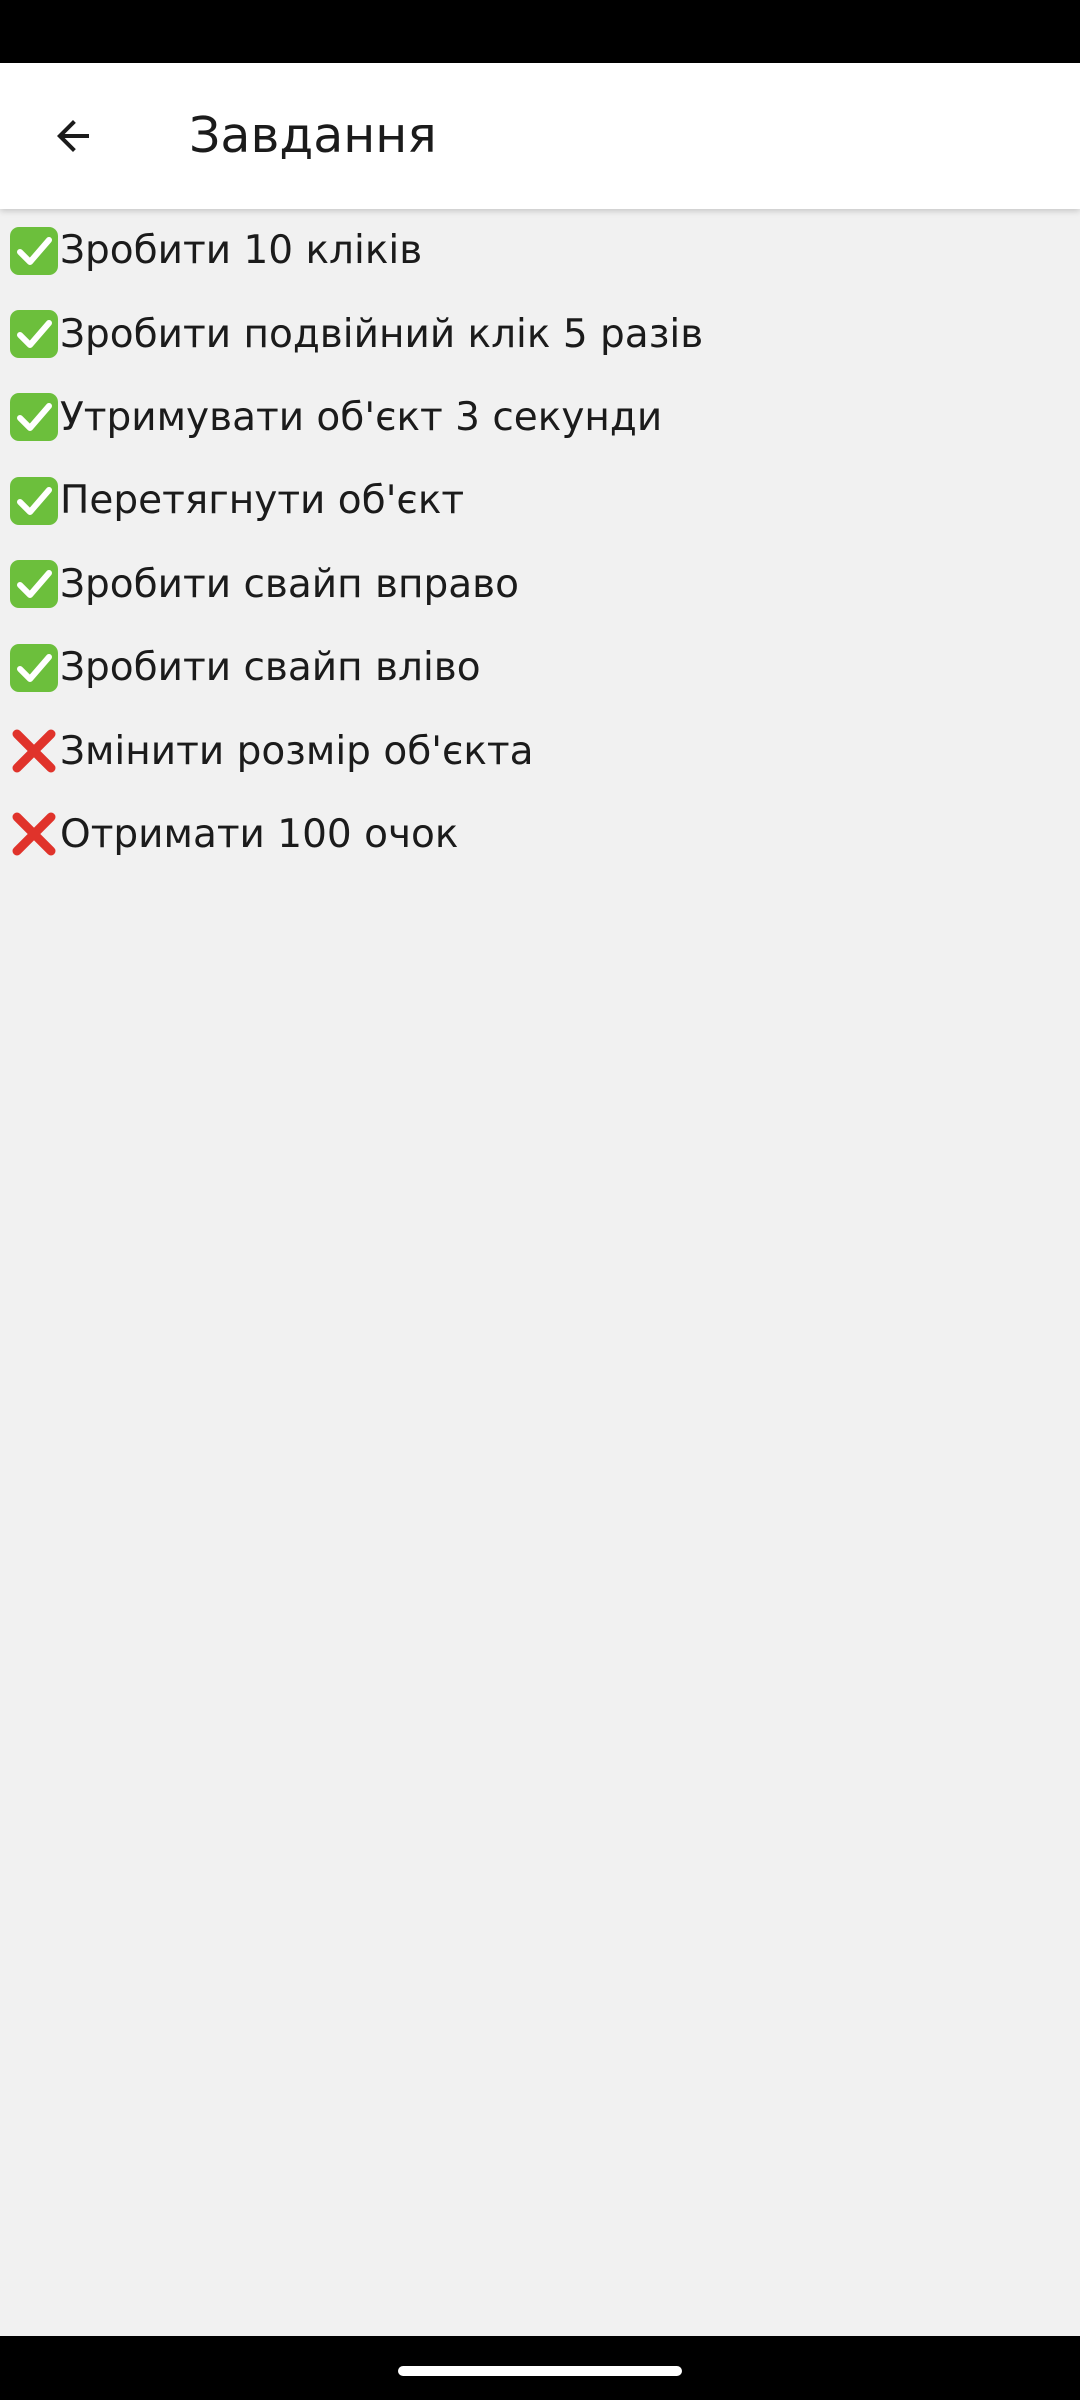  Describe the element at coordinates (540, 834) in the screenshot. I see `task-item: Отримати 100 очок` at that location.